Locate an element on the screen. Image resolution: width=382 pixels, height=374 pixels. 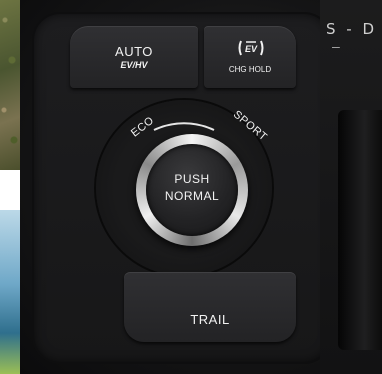
push-label: PUSH is located at coordinates (192, 179).